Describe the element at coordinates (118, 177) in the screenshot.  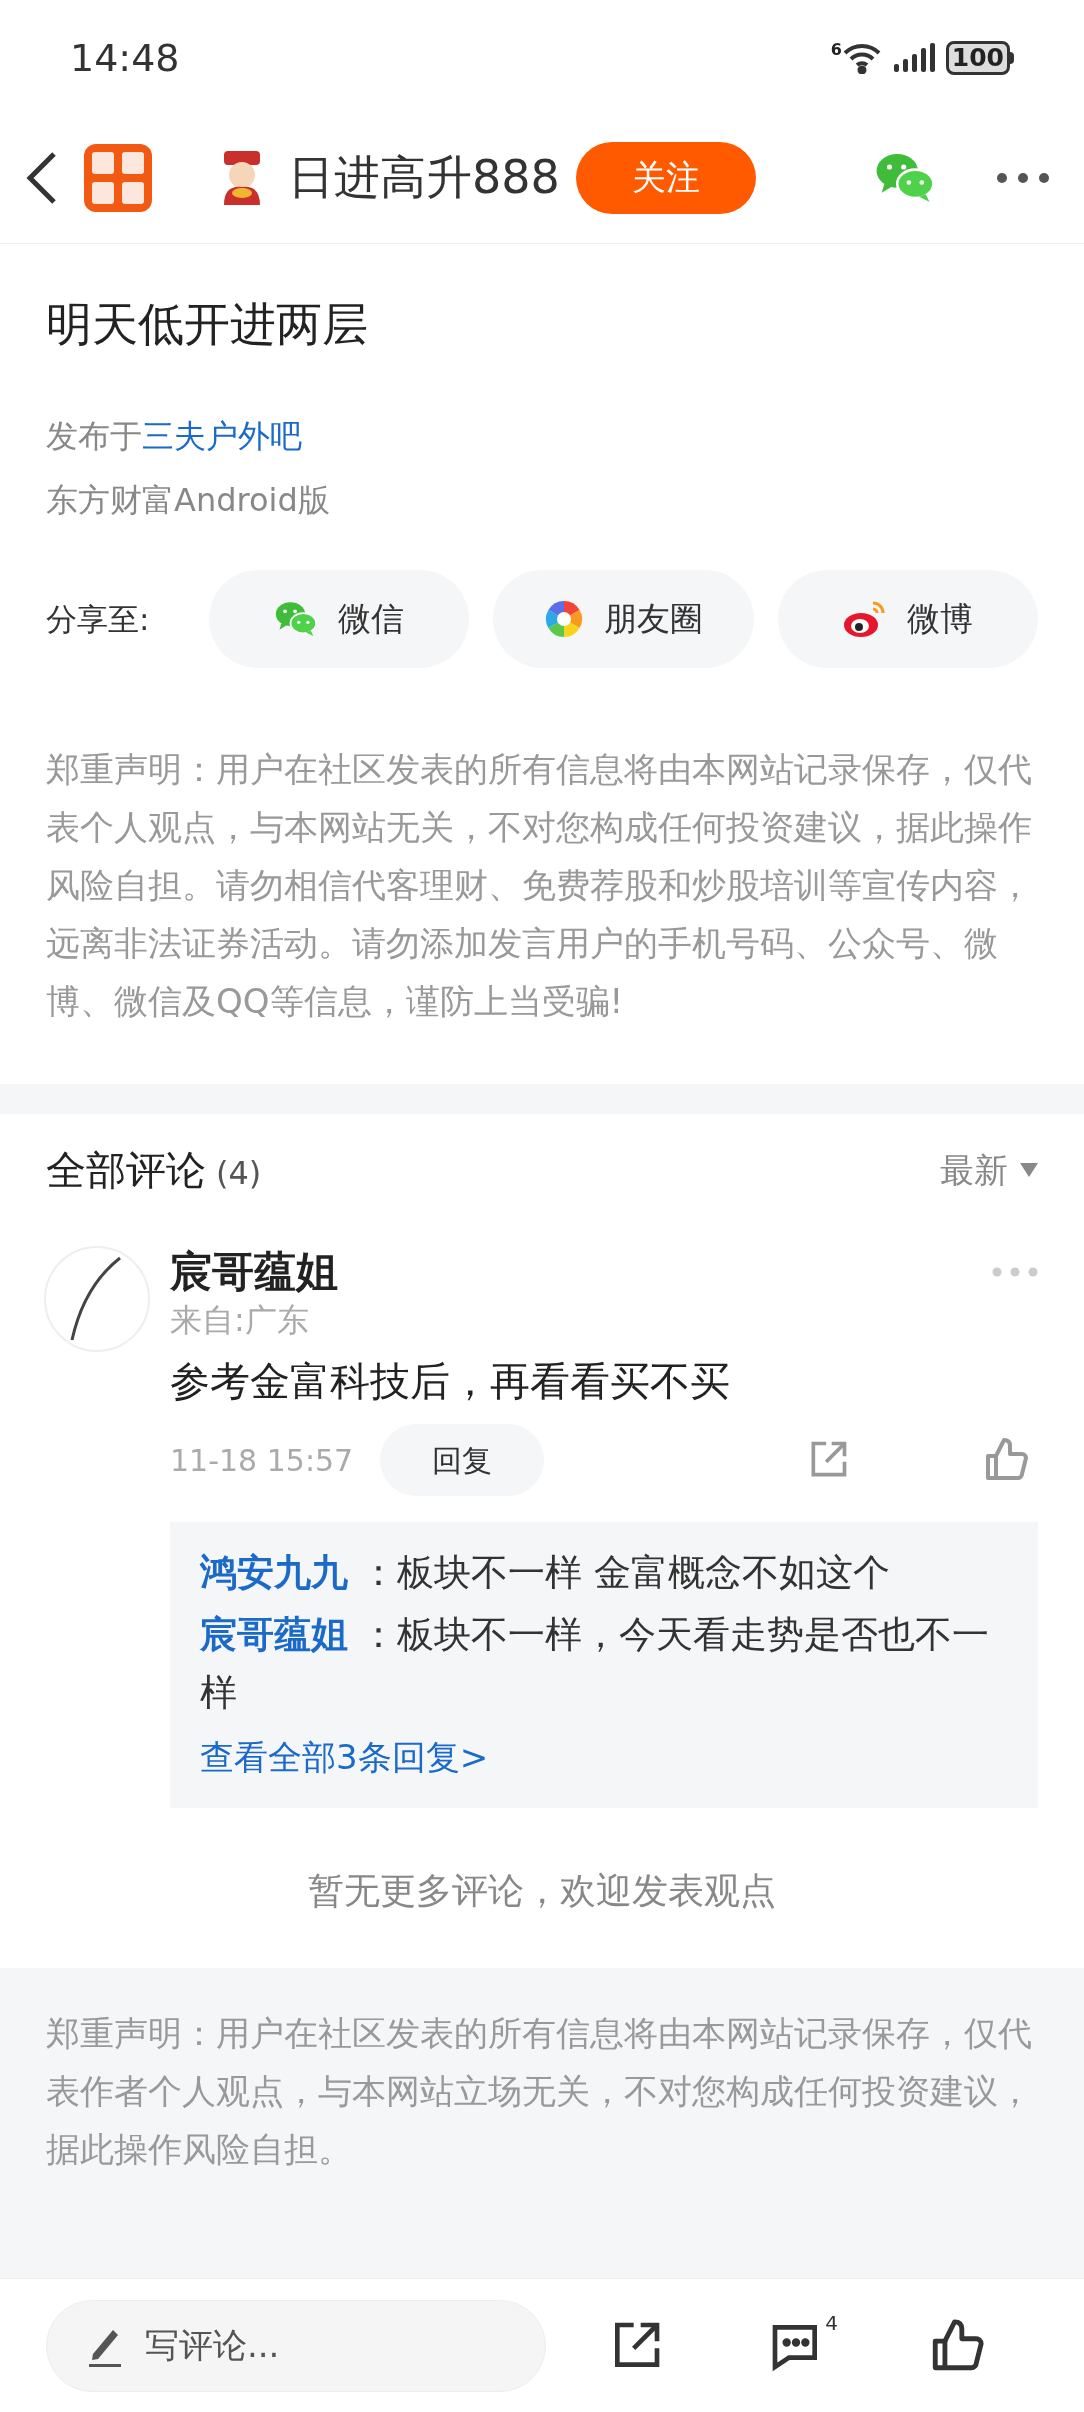
I see `app-logo` at that location.